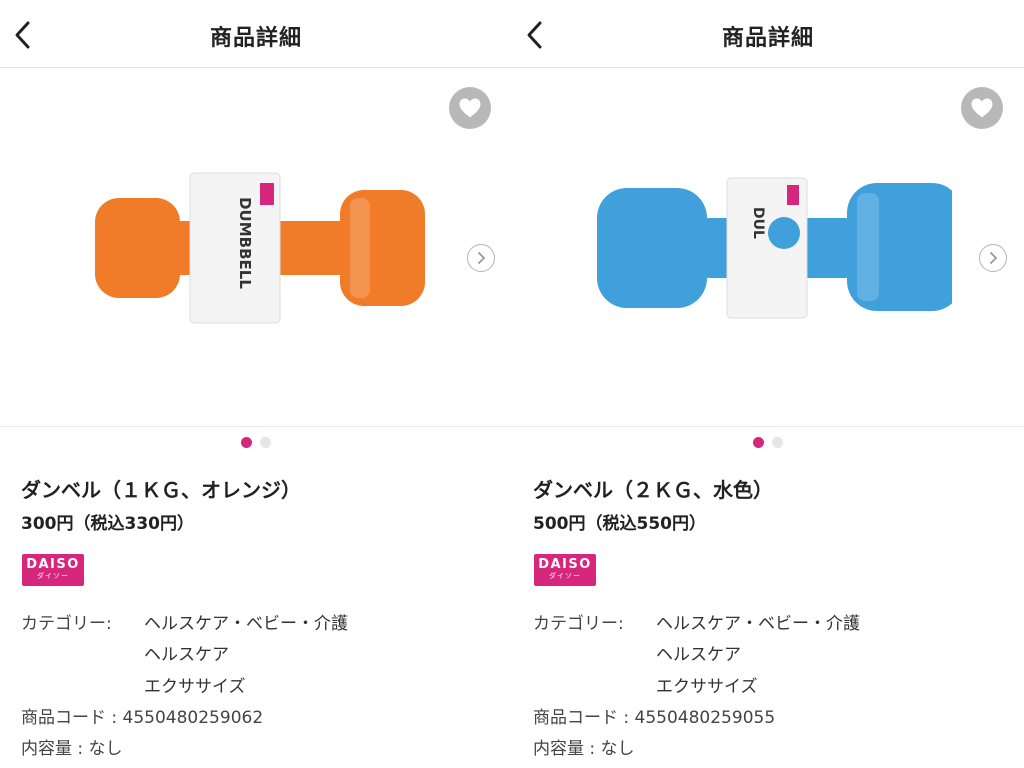  What do you see at coordinates (758, 223) in the screenshot?
I see `svg-text: DUL` at bounding box center [758, 223].